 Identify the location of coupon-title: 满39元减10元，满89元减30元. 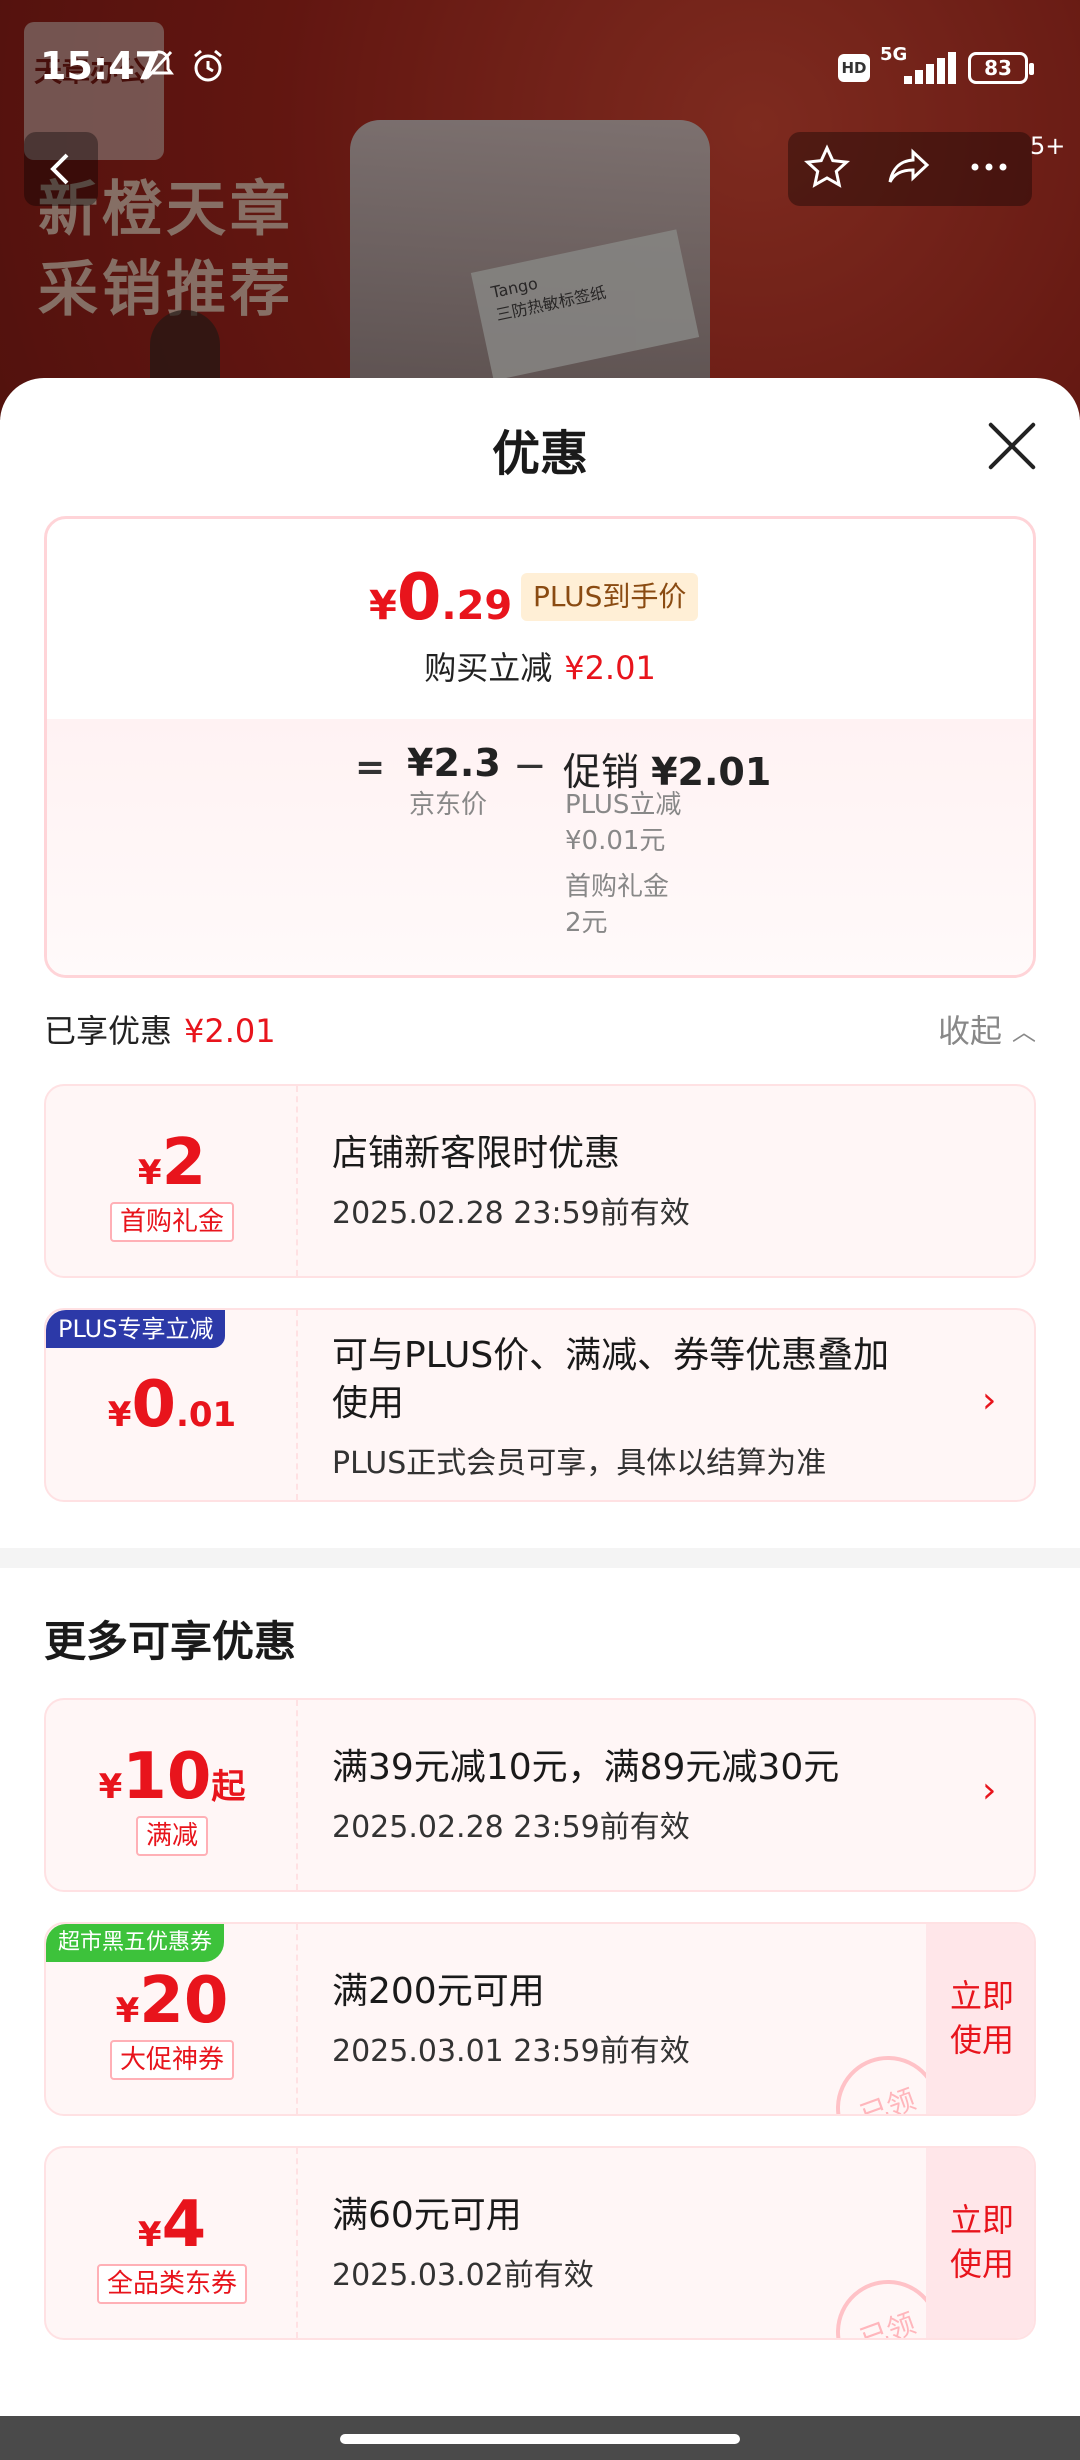
(586, 1767).